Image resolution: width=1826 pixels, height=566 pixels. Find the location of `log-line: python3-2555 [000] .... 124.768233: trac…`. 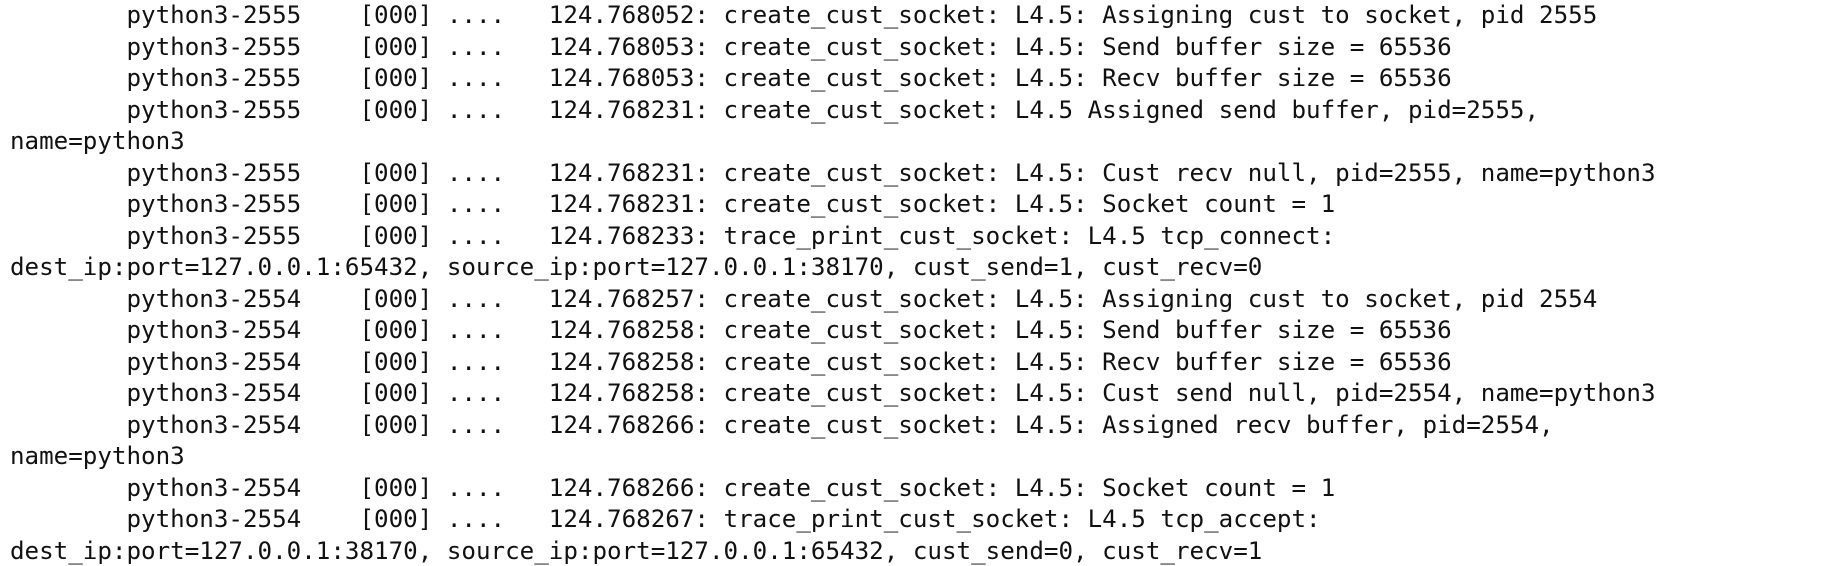

log-line: python3-2555 [000] .... 124.768233: trac… is located at coordinates (673, 235).